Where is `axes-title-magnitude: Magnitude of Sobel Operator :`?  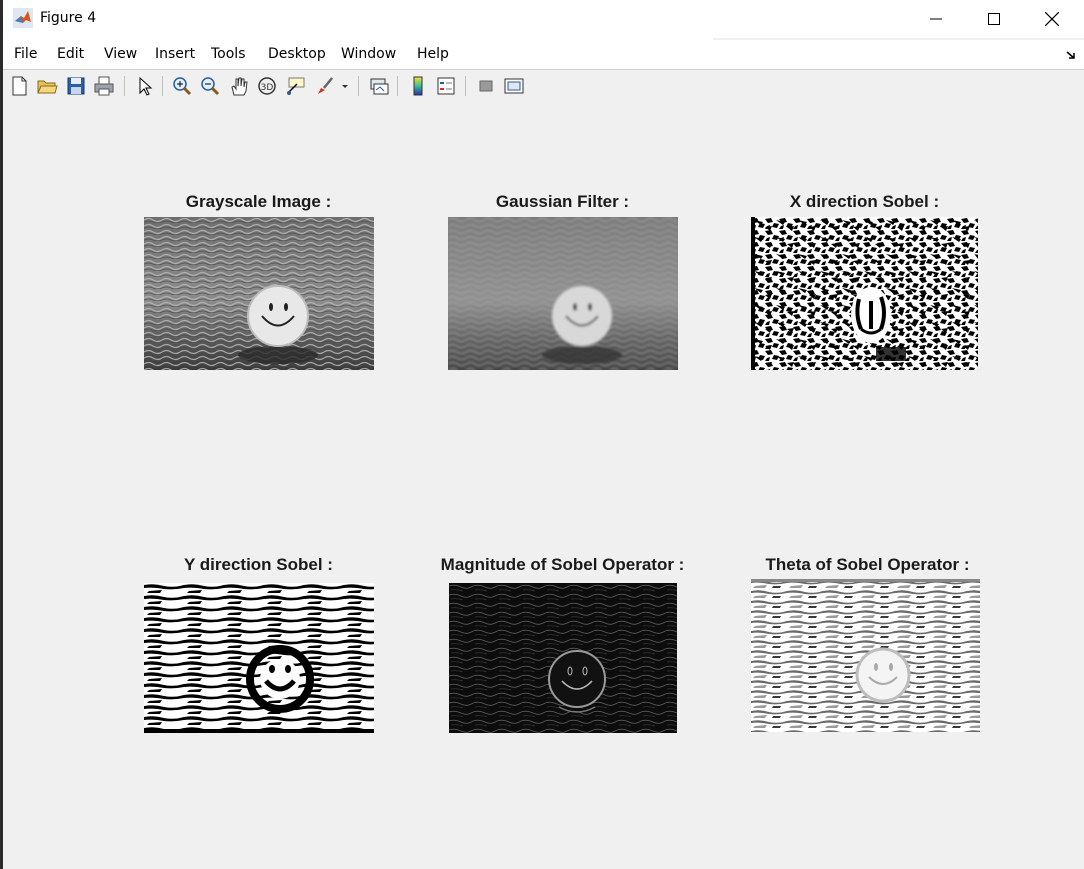 axes-title-magnitude: Magnitude of Sobel Operator : is located at coordinates (562, 564).